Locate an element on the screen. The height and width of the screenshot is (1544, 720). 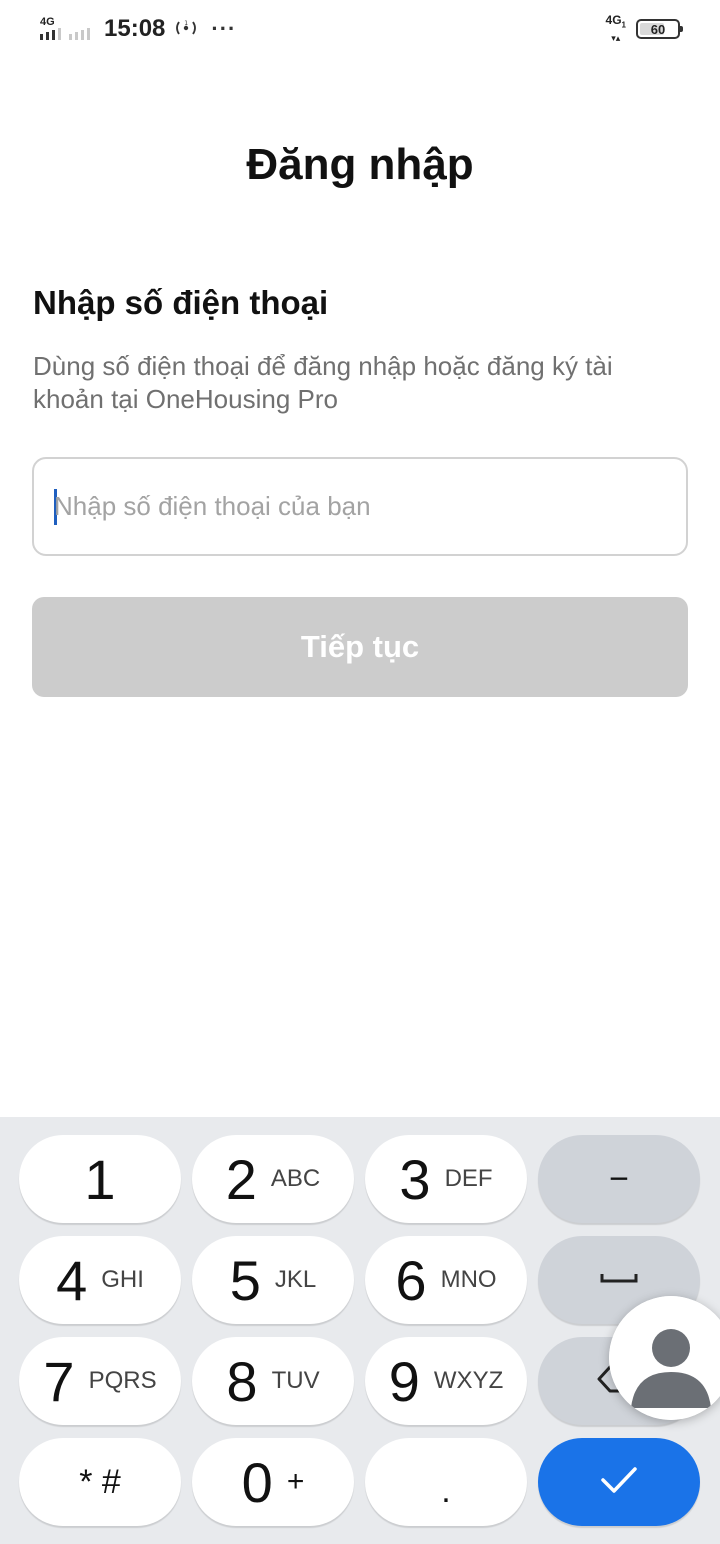
key-8: 8 TUV is located at coordinates (273, 1381).